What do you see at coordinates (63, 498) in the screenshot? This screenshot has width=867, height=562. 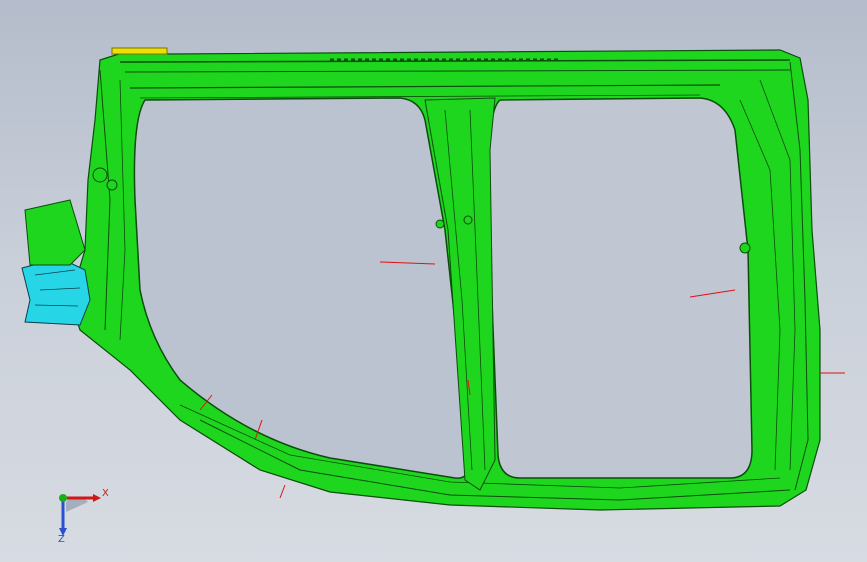 I see `y-axis-dot` at bounding box center [63, 498].